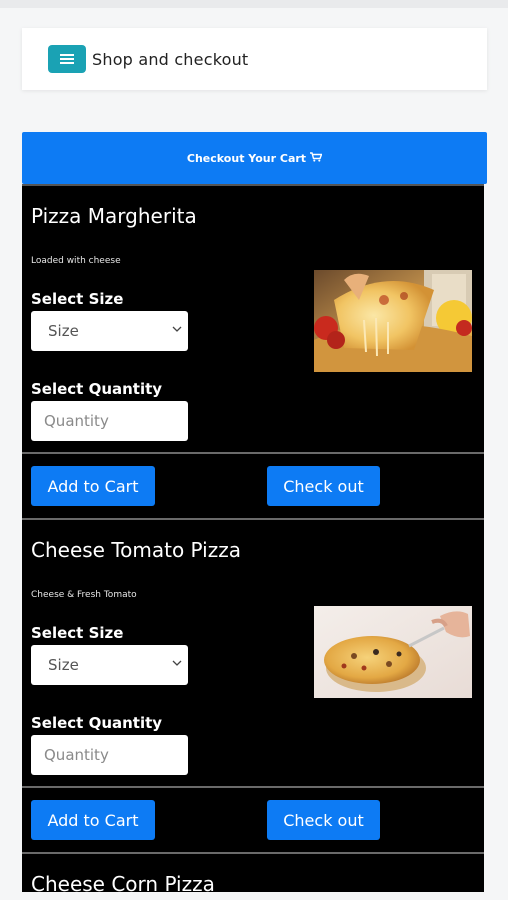 Image resolution: width=508 pixels, height=900 pixels. Describe the element at coordinates (254, 59) in the screenshot. I see `navbar: Shop and checkout` at that location.